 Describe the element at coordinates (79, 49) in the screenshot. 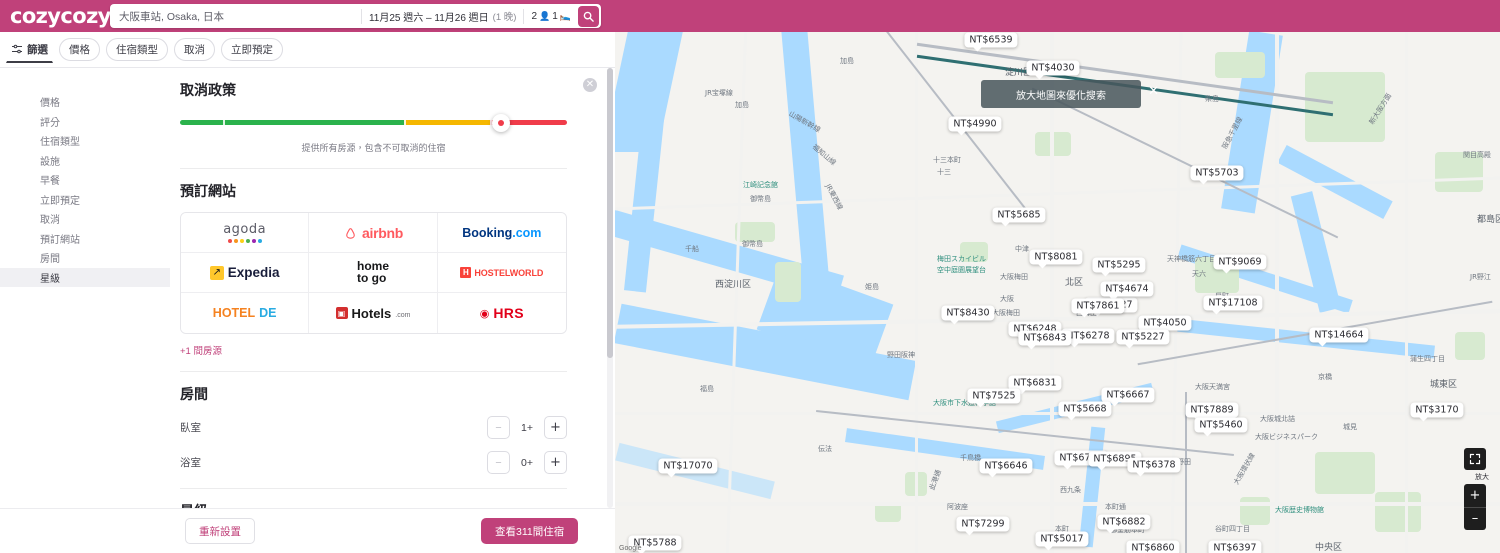

I see `tab-price: 價格` at that location.